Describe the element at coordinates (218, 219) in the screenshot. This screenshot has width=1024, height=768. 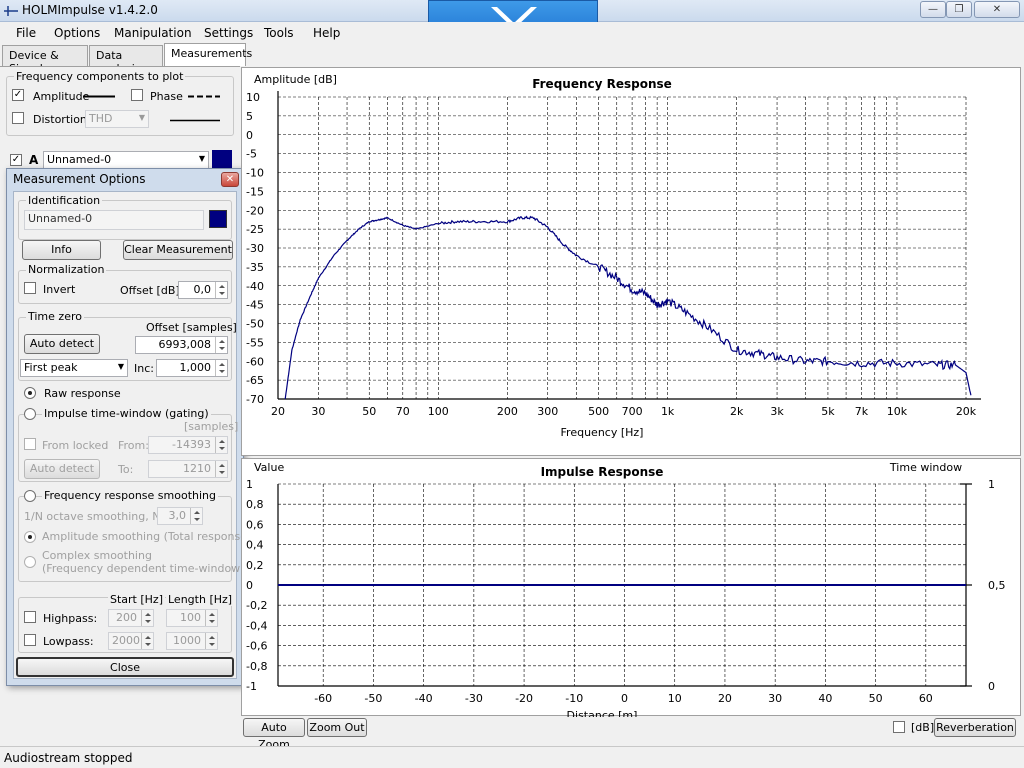
I see `identification-color` at that location.